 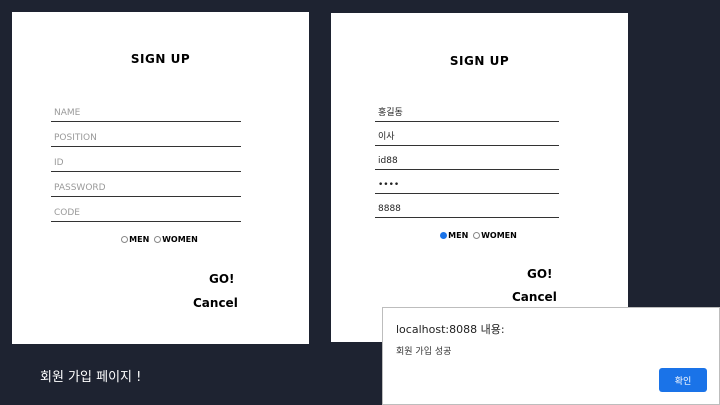 I want to click on position-placeholder: POSITION, so click(x=75, y=138).